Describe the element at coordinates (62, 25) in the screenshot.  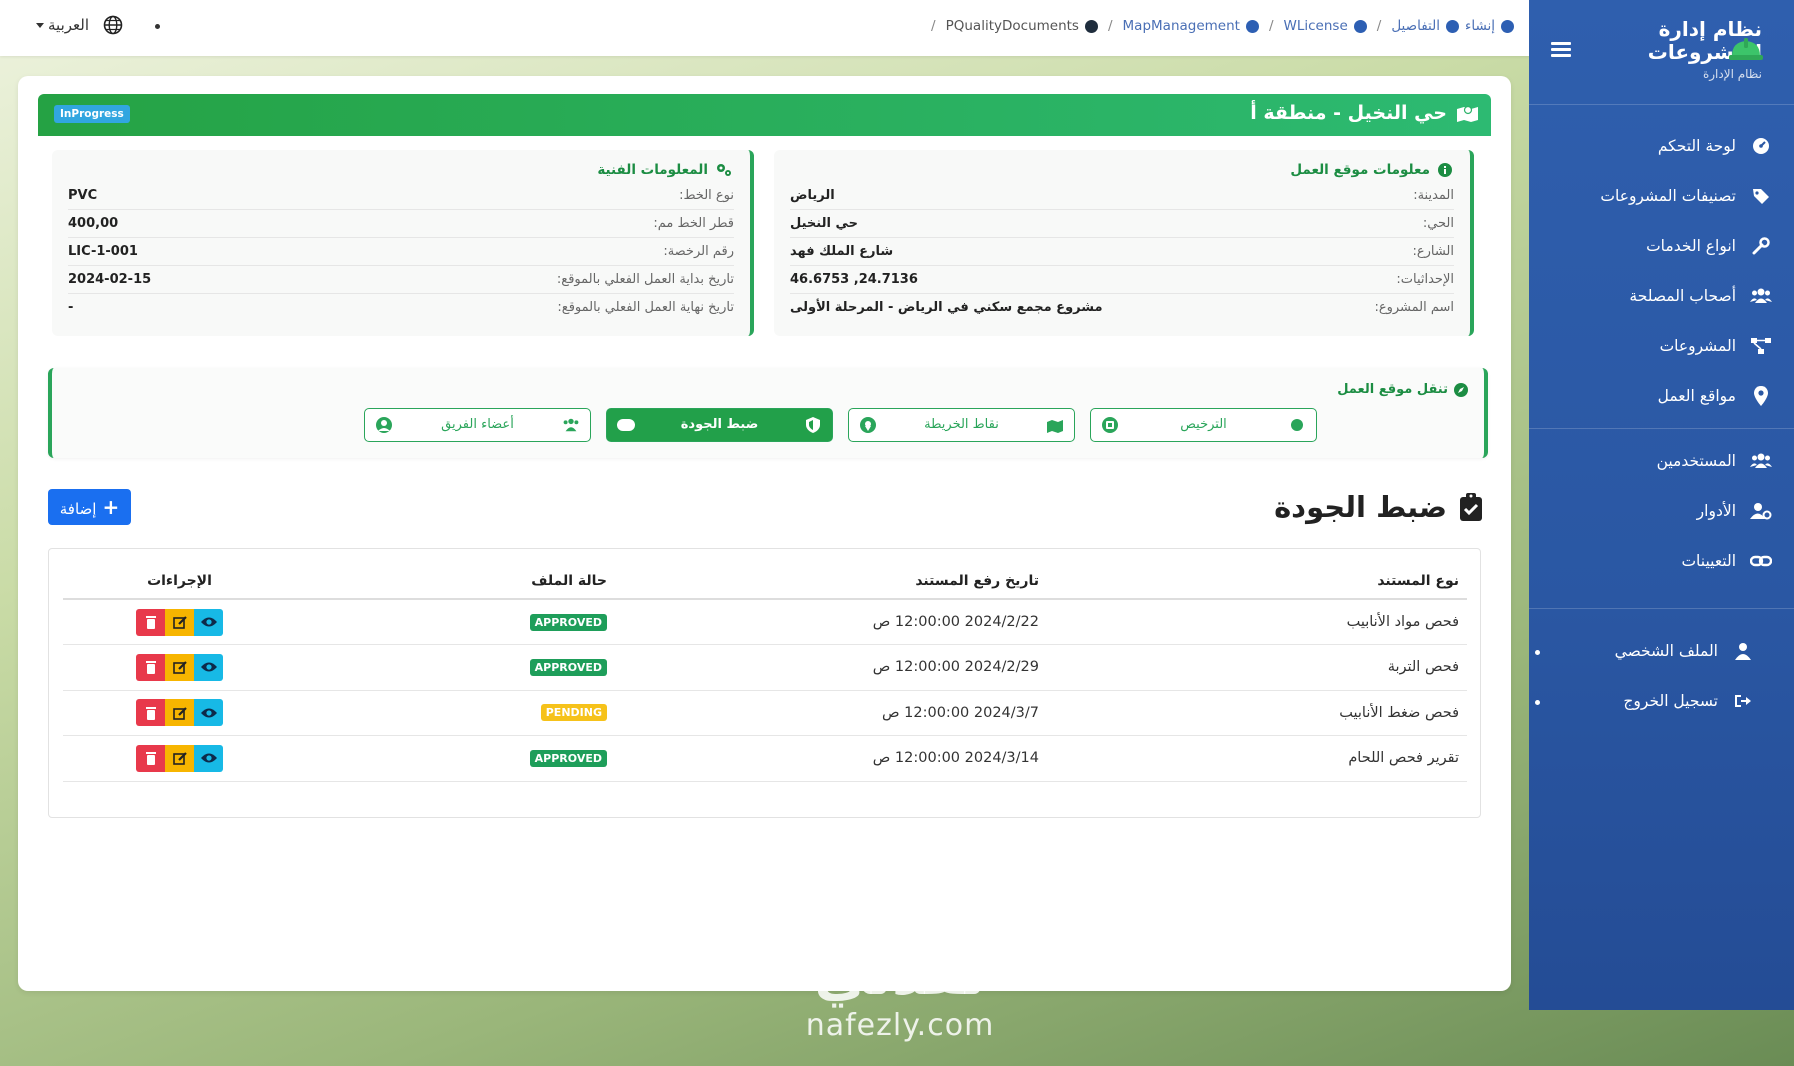
I see `language-selector: العربية` at that location.